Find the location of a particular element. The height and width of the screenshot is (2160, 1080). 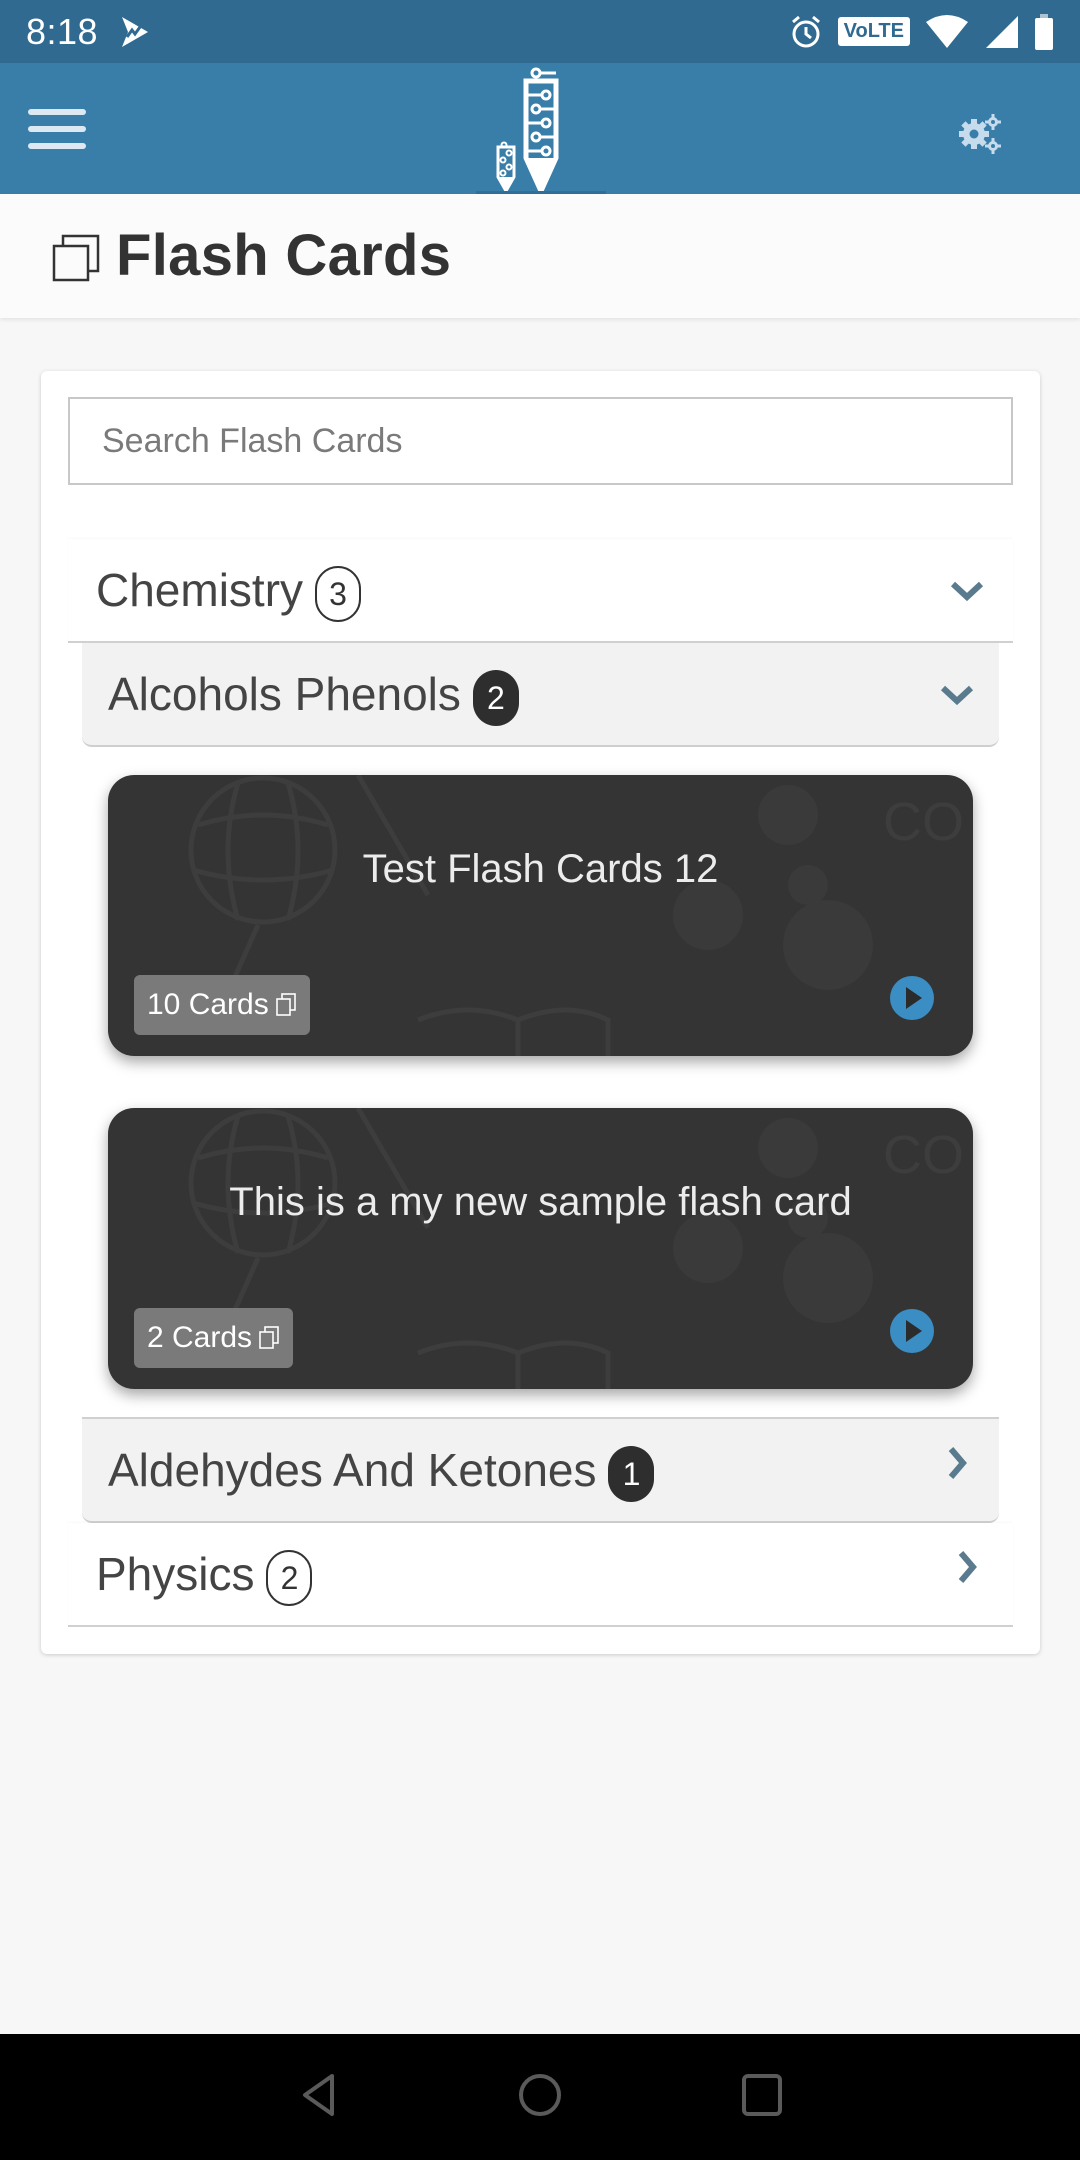

page-header: Flash Cards is located at coordinates (540, 256).